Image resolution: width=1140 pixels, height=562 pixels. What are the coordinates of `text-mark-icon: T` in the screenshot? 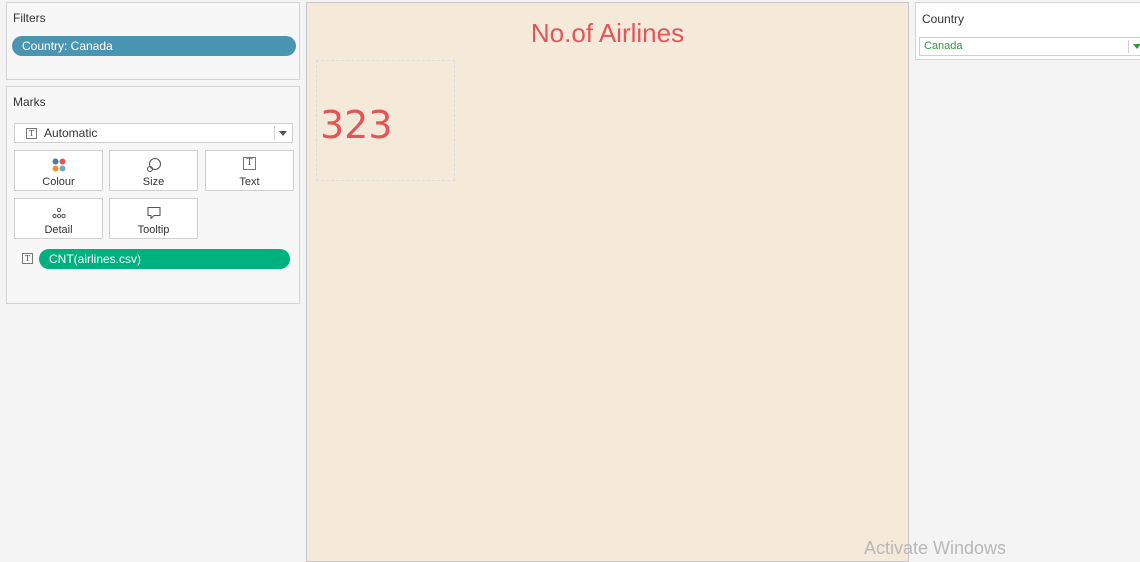 It's located at (31, 133).